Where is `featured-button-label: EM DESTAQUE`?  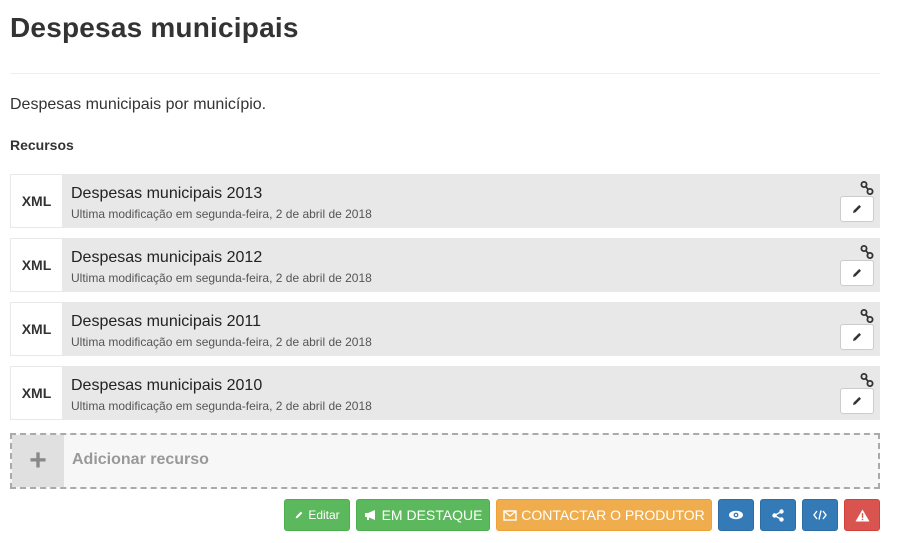 featured-button-label: EM DESTAQUE is located at coordinates (432, 515).